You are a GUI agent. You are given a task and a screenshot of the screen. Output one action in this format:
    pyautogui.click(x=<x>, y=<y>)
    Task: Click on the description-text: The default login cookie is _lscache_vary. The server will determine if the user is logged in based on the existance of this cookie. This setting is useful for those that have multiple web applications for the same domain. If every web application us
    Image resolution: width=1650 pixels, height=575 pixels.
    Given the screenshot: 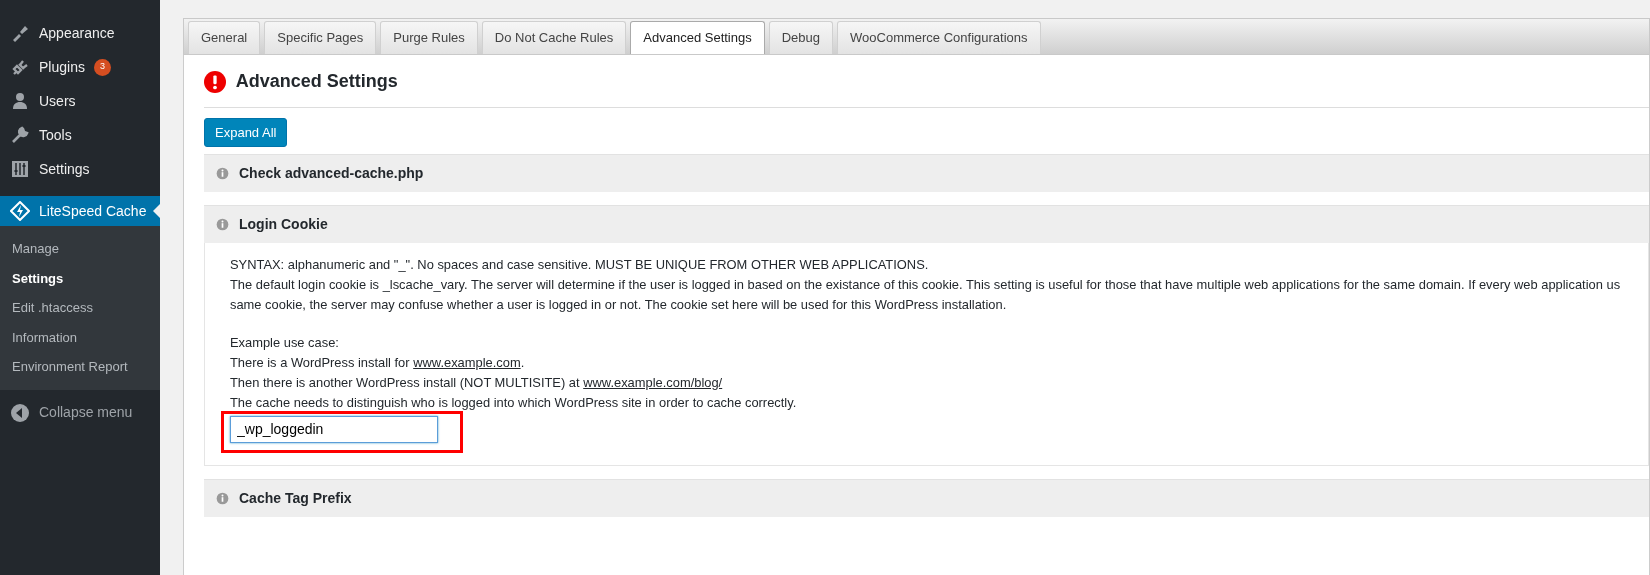 What is the action you would take?
    pyautogui.click(x=926, y=284)
    